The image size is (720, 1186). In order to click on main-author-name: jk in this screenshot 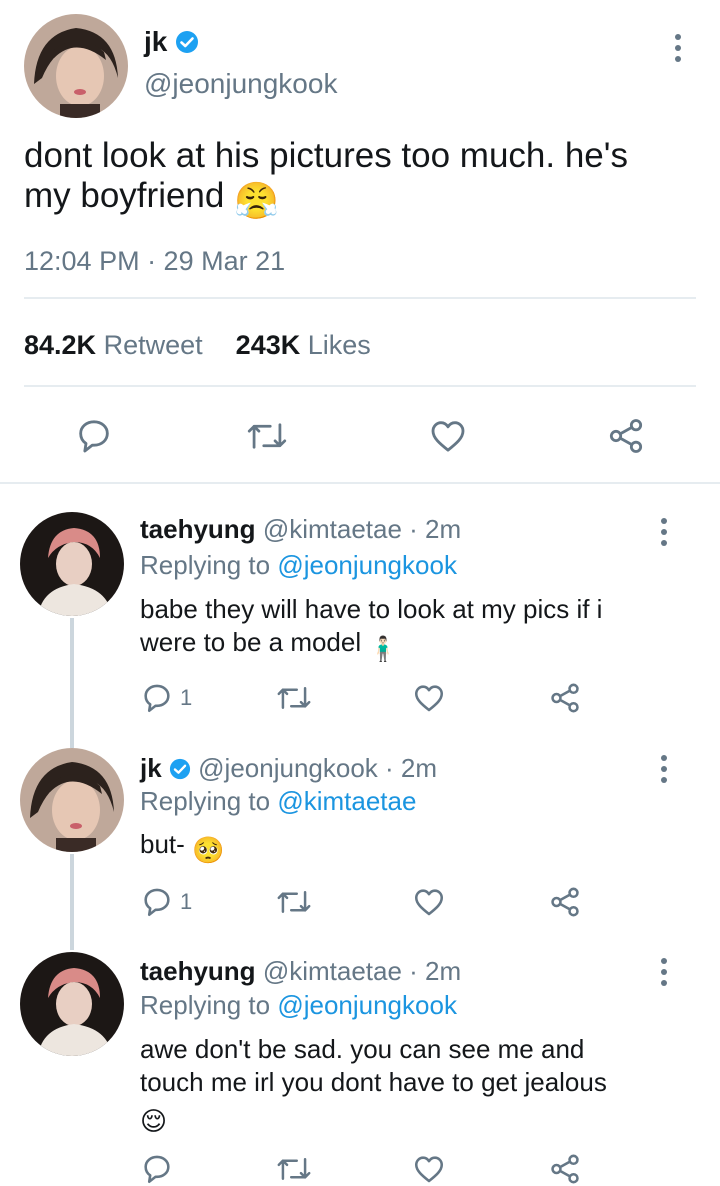, I will do `click(155, 41)`.